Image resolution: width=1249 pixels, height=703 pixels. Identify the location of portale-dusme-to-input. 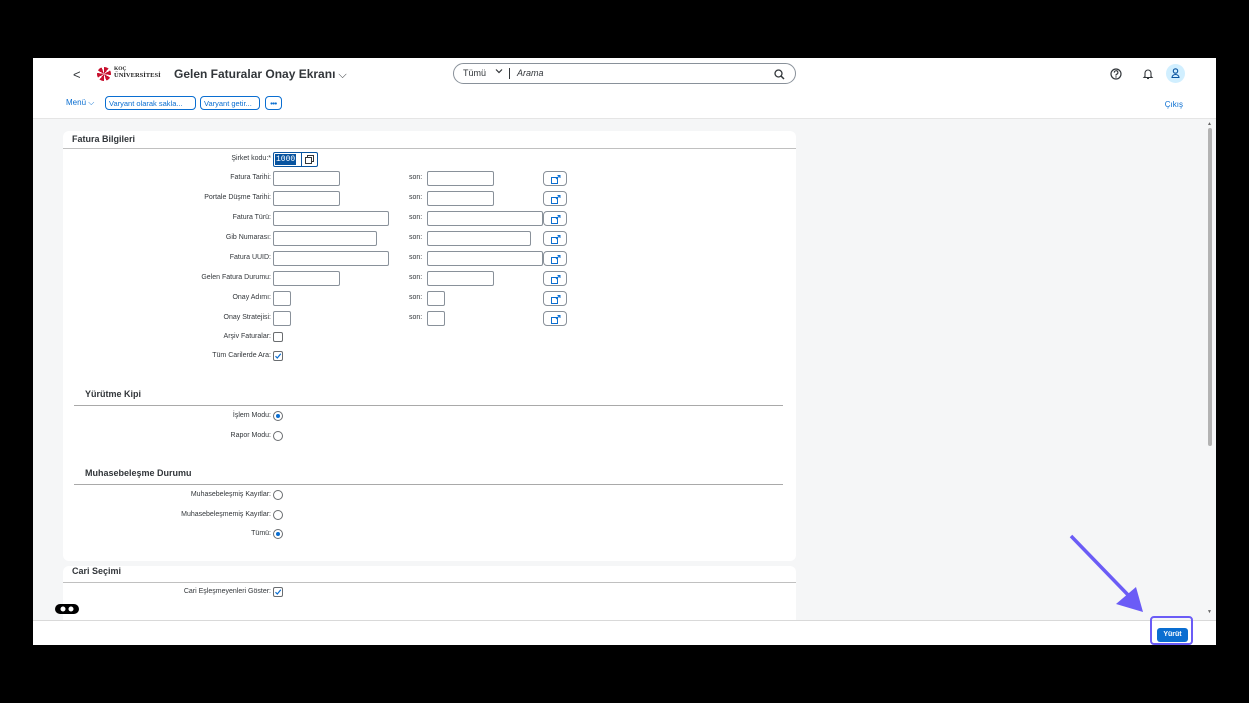
(460, 198).